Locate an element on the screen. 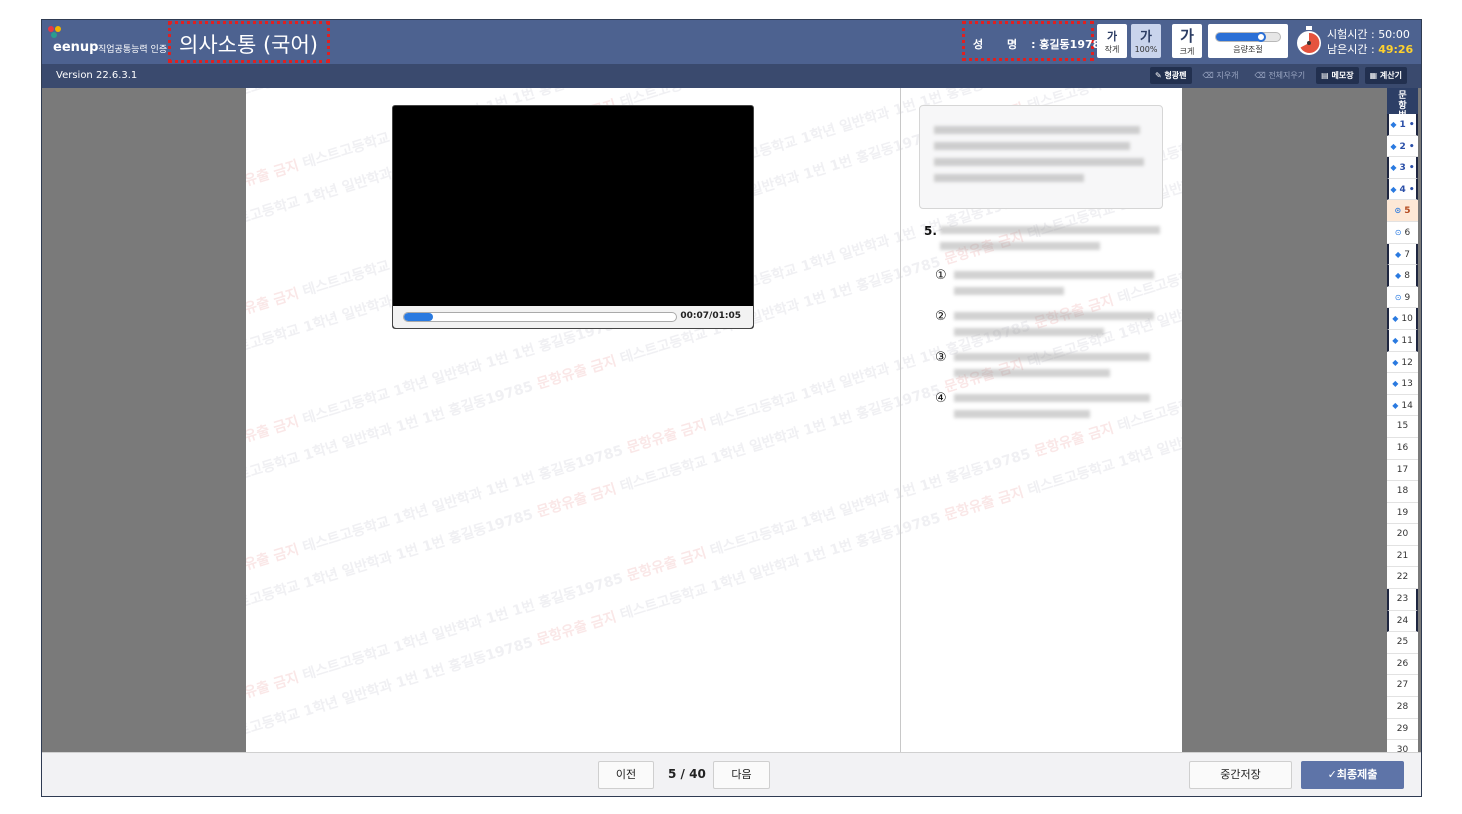 The width and height of the screenshot is (1462, 814). question-nav-item: ⊙ 6 is located at coordinates (1402, 233).